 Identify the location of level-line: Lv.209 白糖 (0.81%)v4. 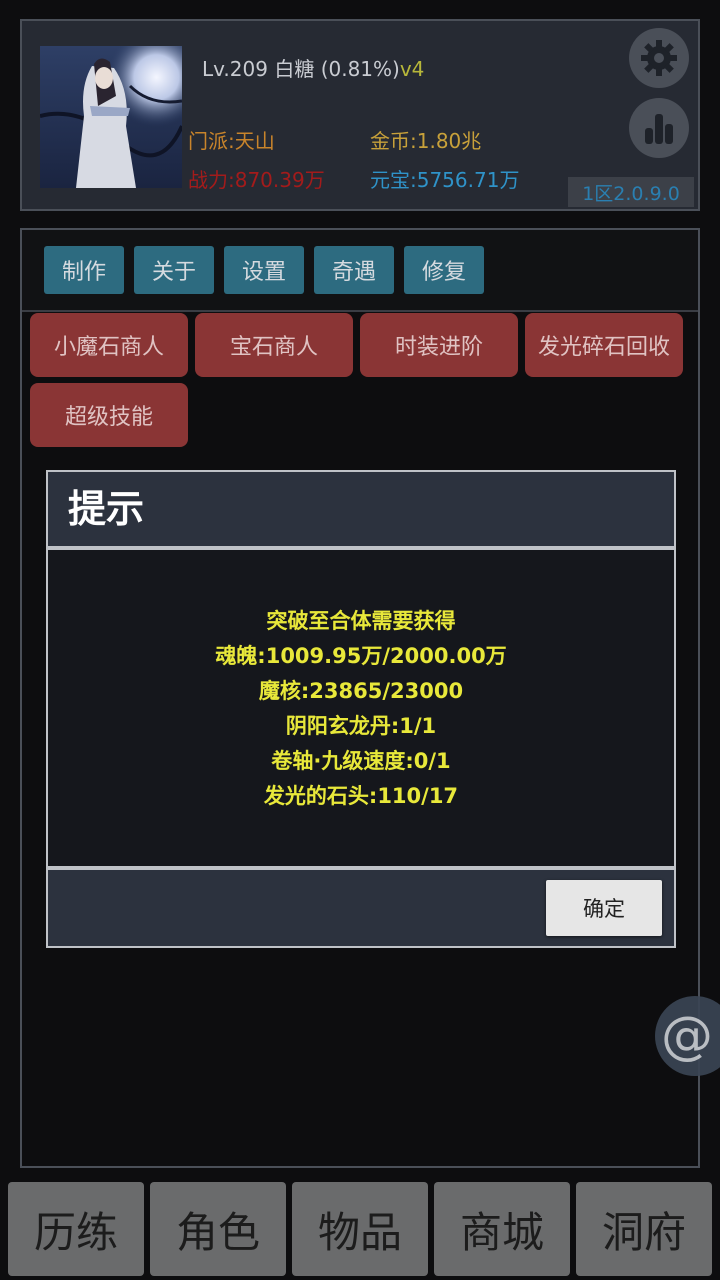
(313, 67).